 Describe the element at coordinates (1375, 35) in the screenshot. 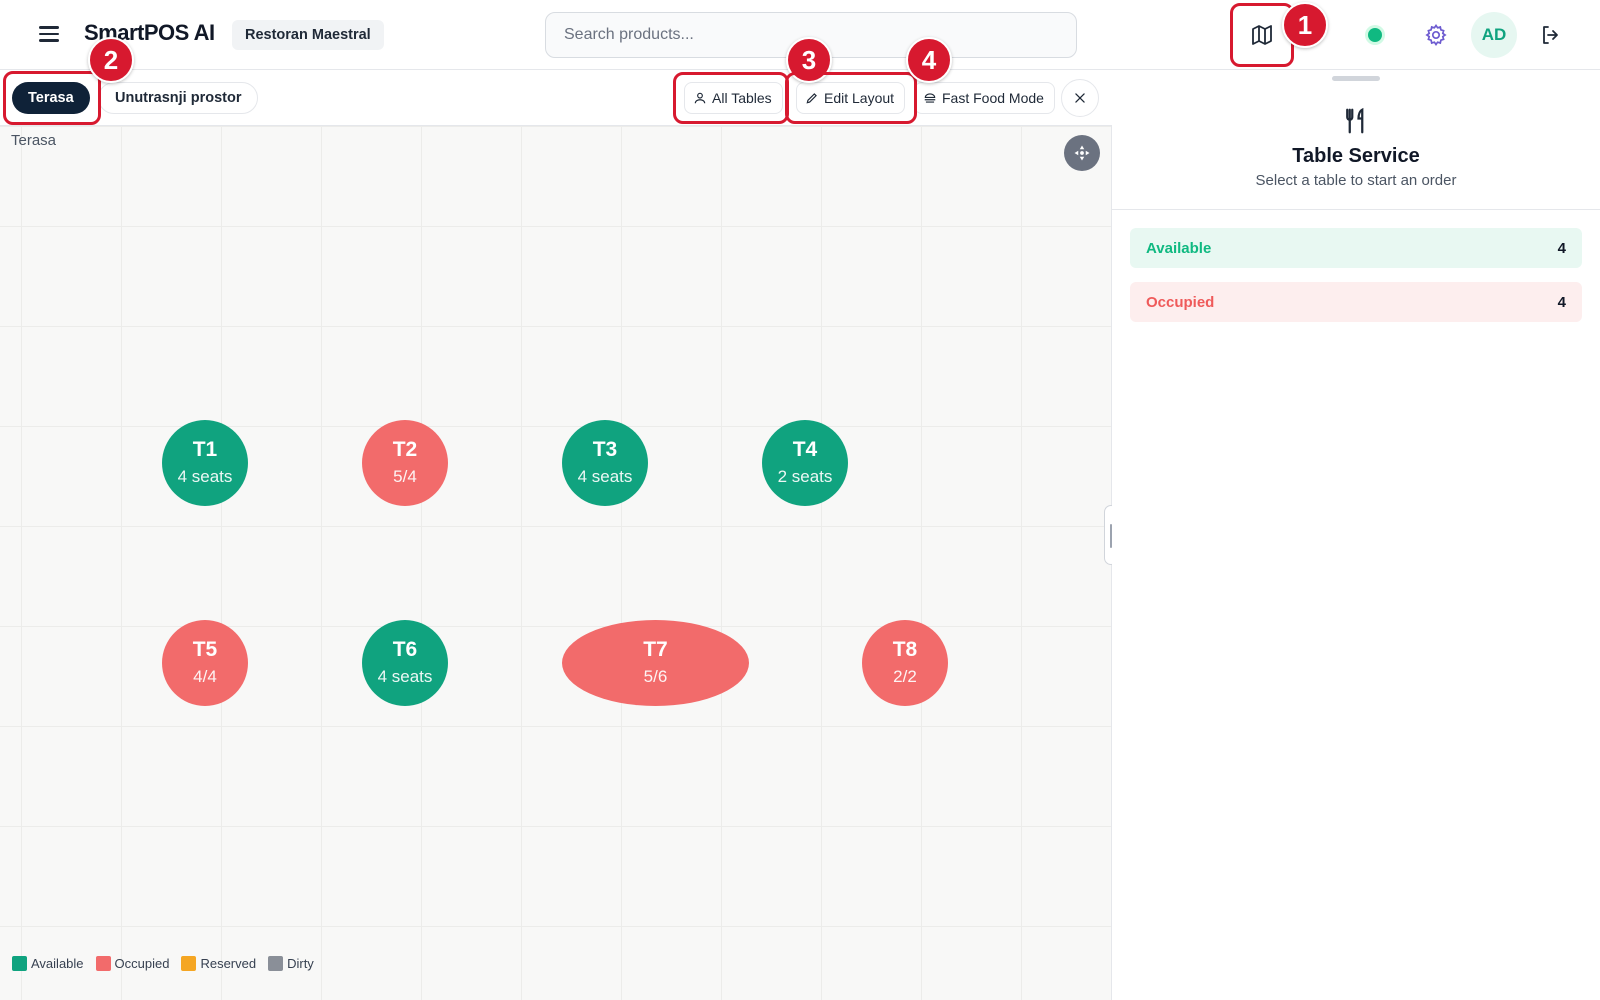

I see `online-status-dot` at that location.